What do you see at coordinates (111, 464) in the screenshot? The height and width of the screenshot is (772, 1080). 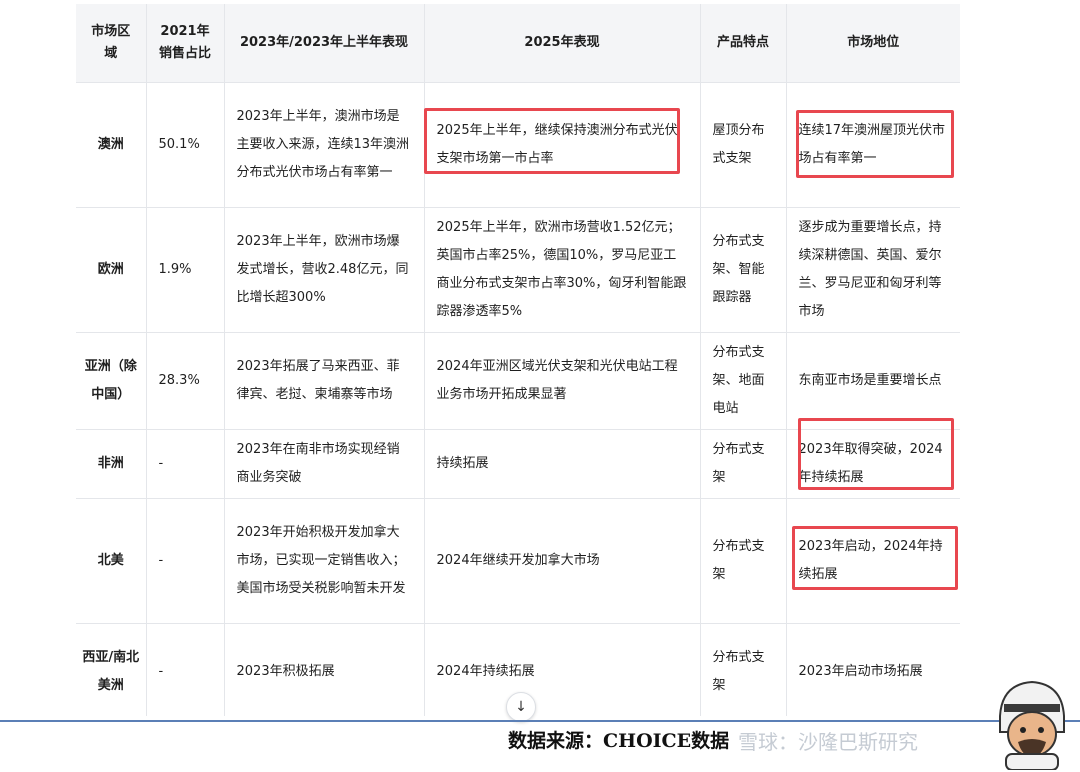 I see `cell-region: 非洲` at bounding box center [111, 464].